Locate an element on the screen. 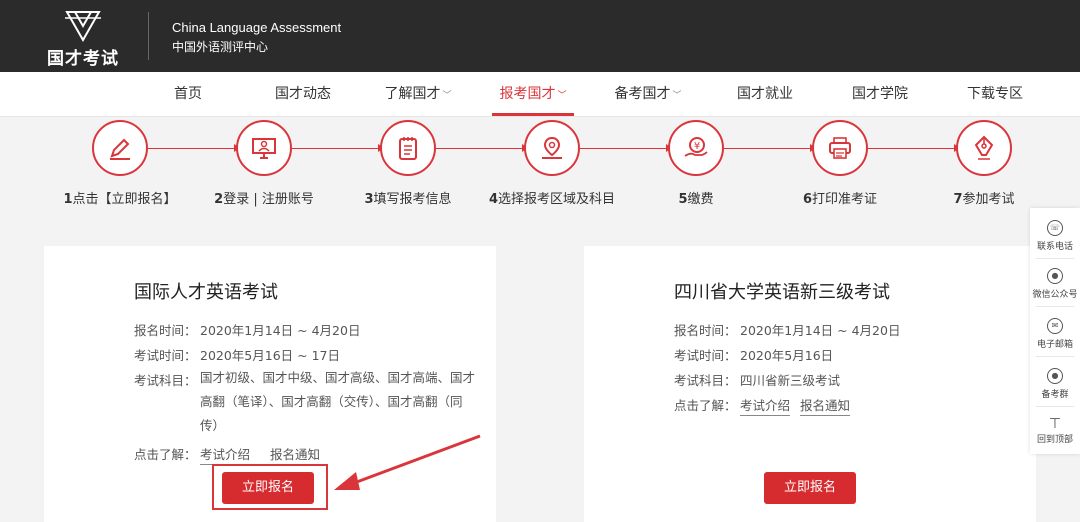  yen-coin-hand-icon: ¥ is located at coordinates (696, 148).